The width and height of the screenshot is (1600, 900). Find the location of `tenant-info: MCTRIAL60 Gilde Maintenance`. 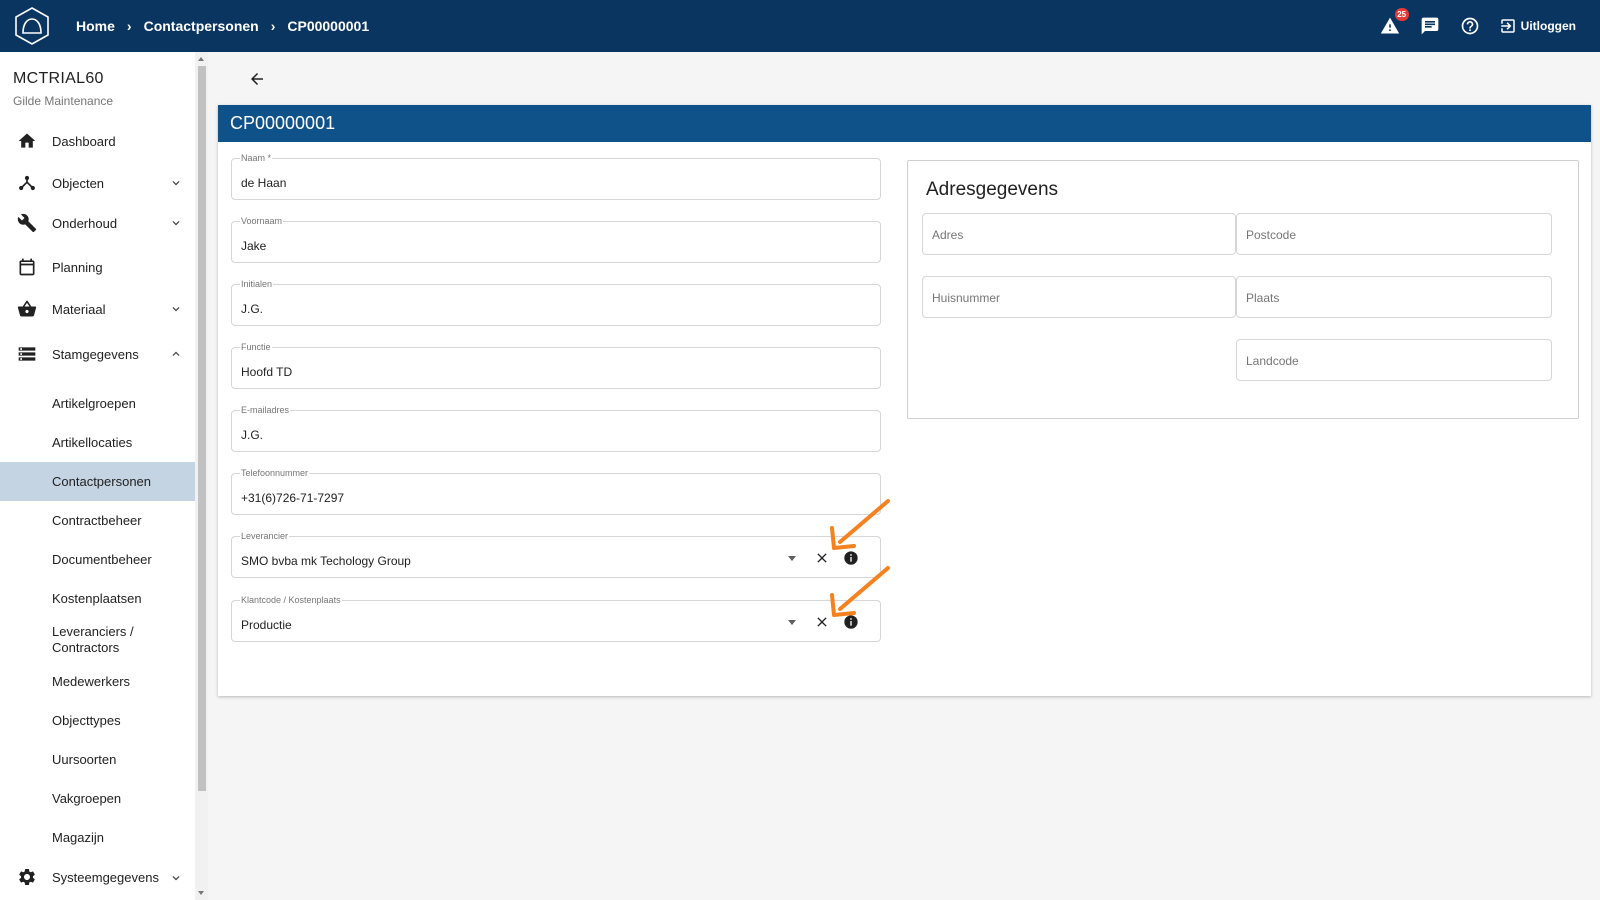

tenant-info: MCTRIAL60 Gilde Maintenance is located at coordinates (97, 80).